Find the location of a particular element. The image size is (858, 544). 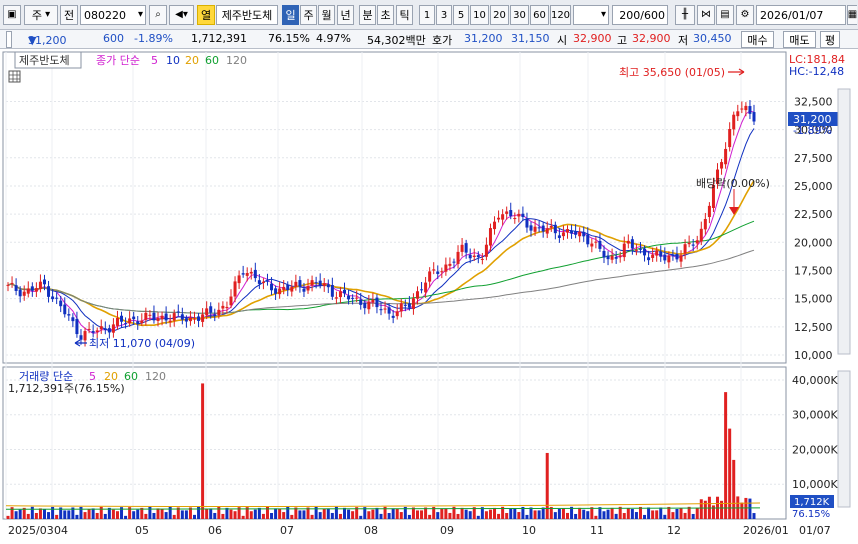

period-day: 일 is located at coordinates (290, 15).